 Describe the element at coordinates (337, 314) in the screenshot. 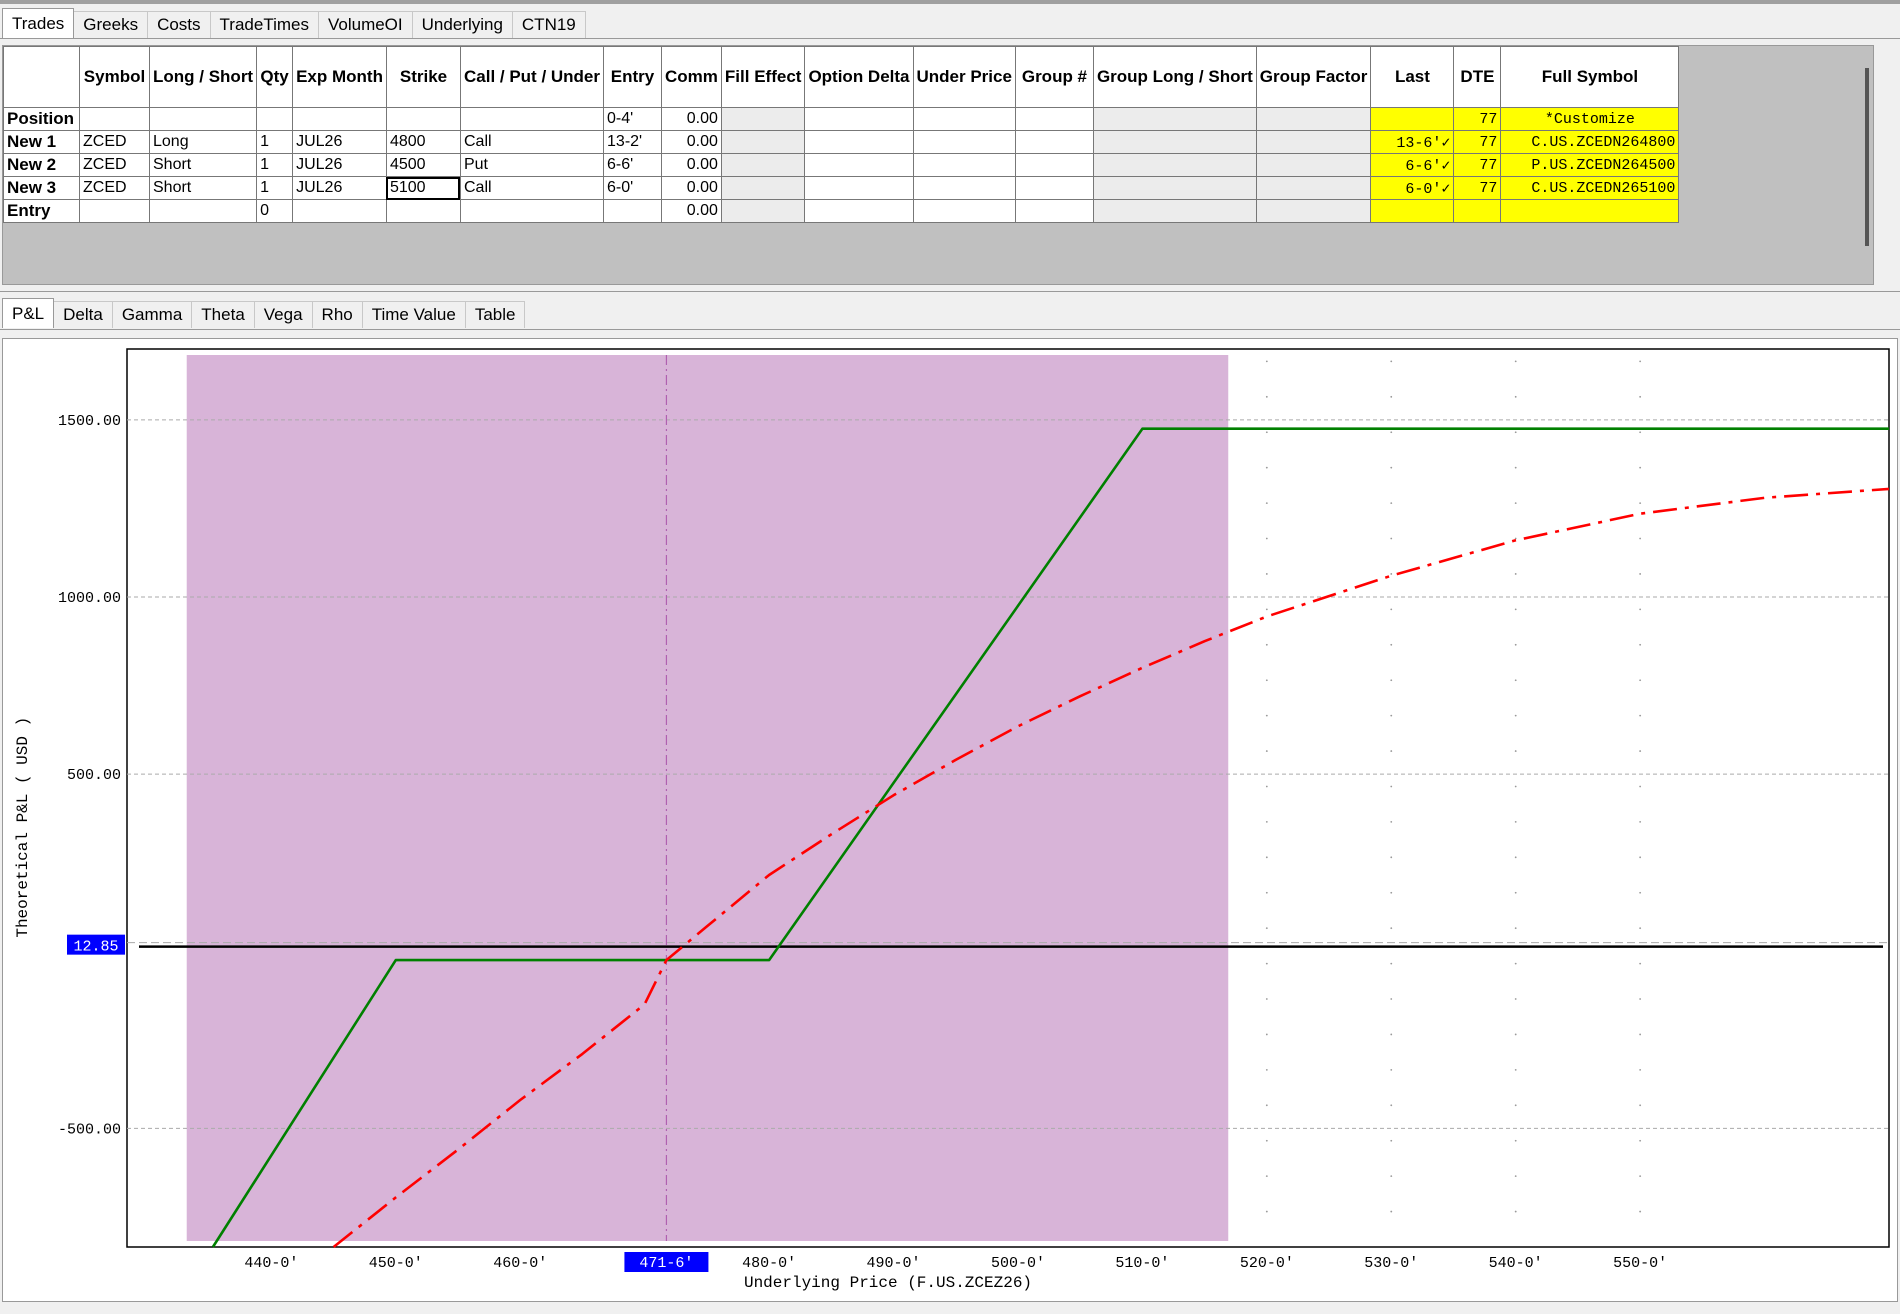

I see `chart-tab-rho: Rho` at that location.